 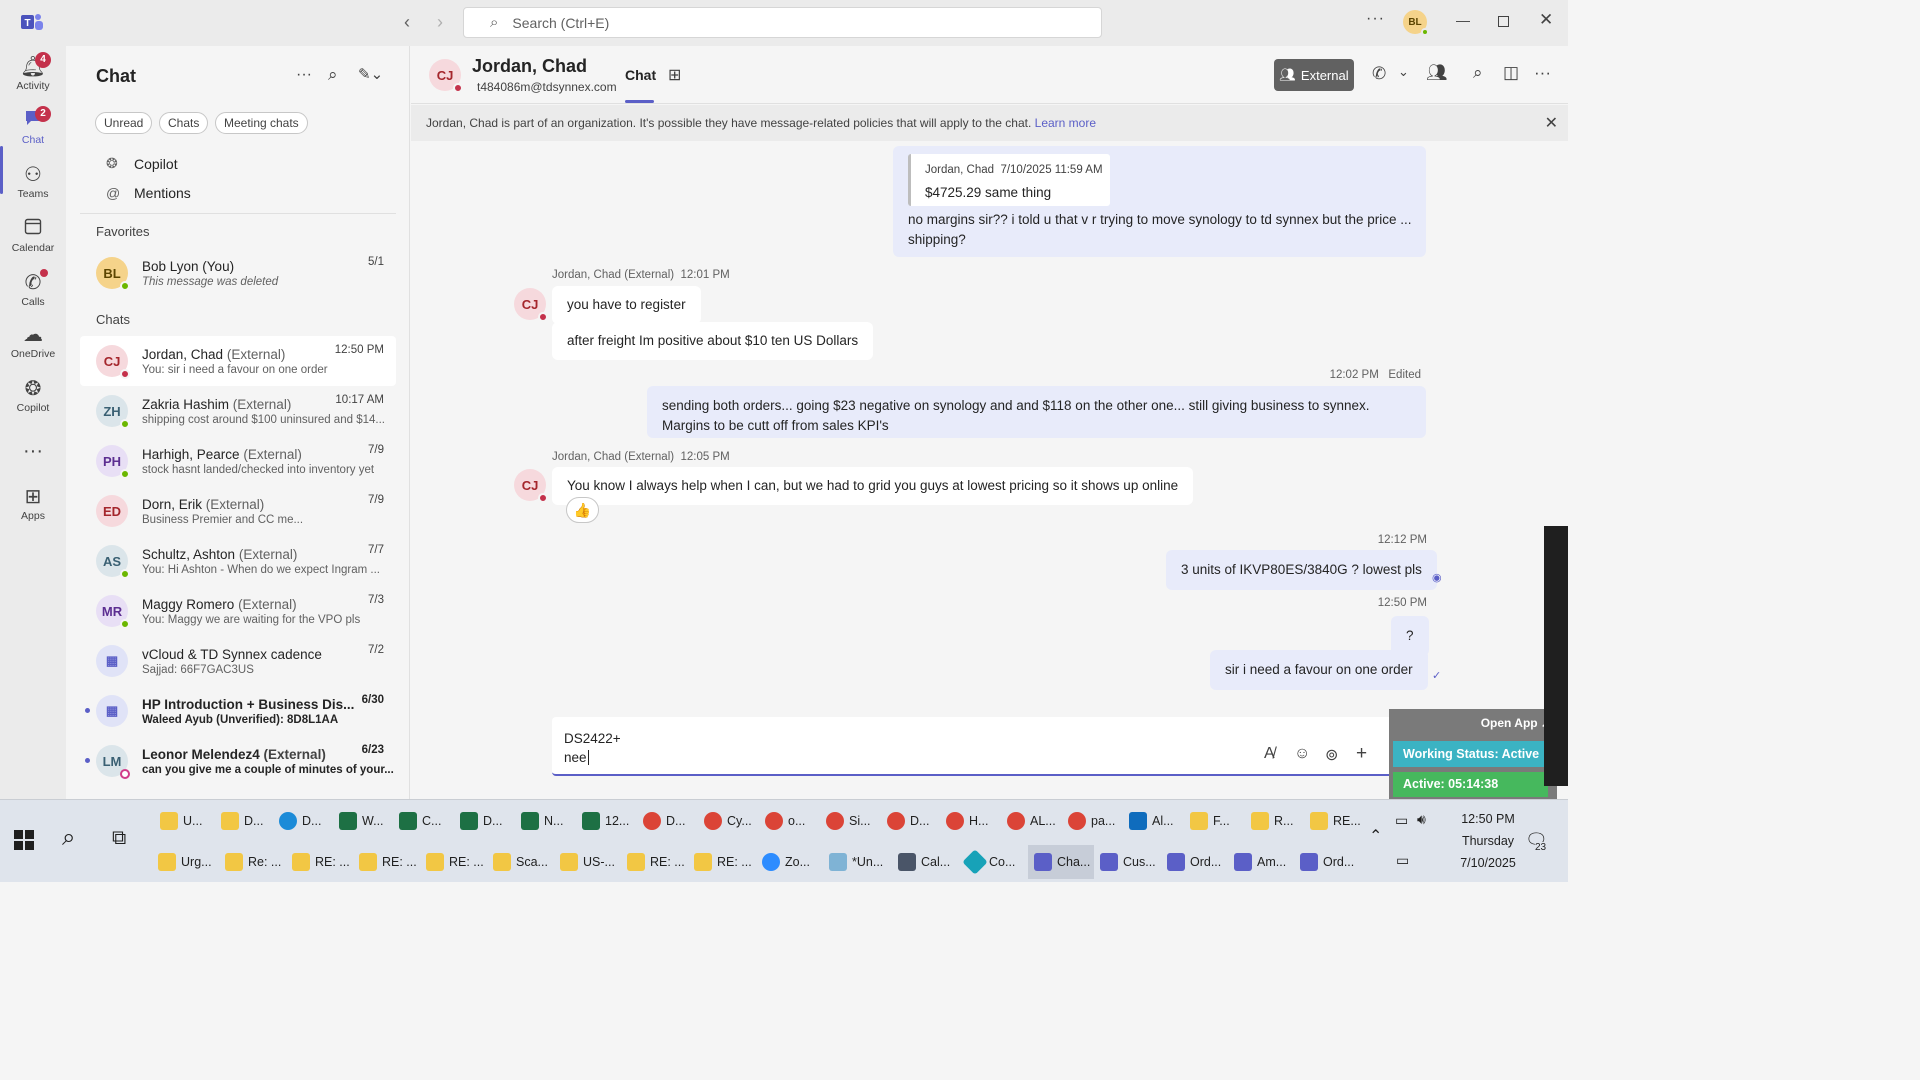 I want to click on rail-item-teams: ⚇ Teams, so click(x=33, y=181).